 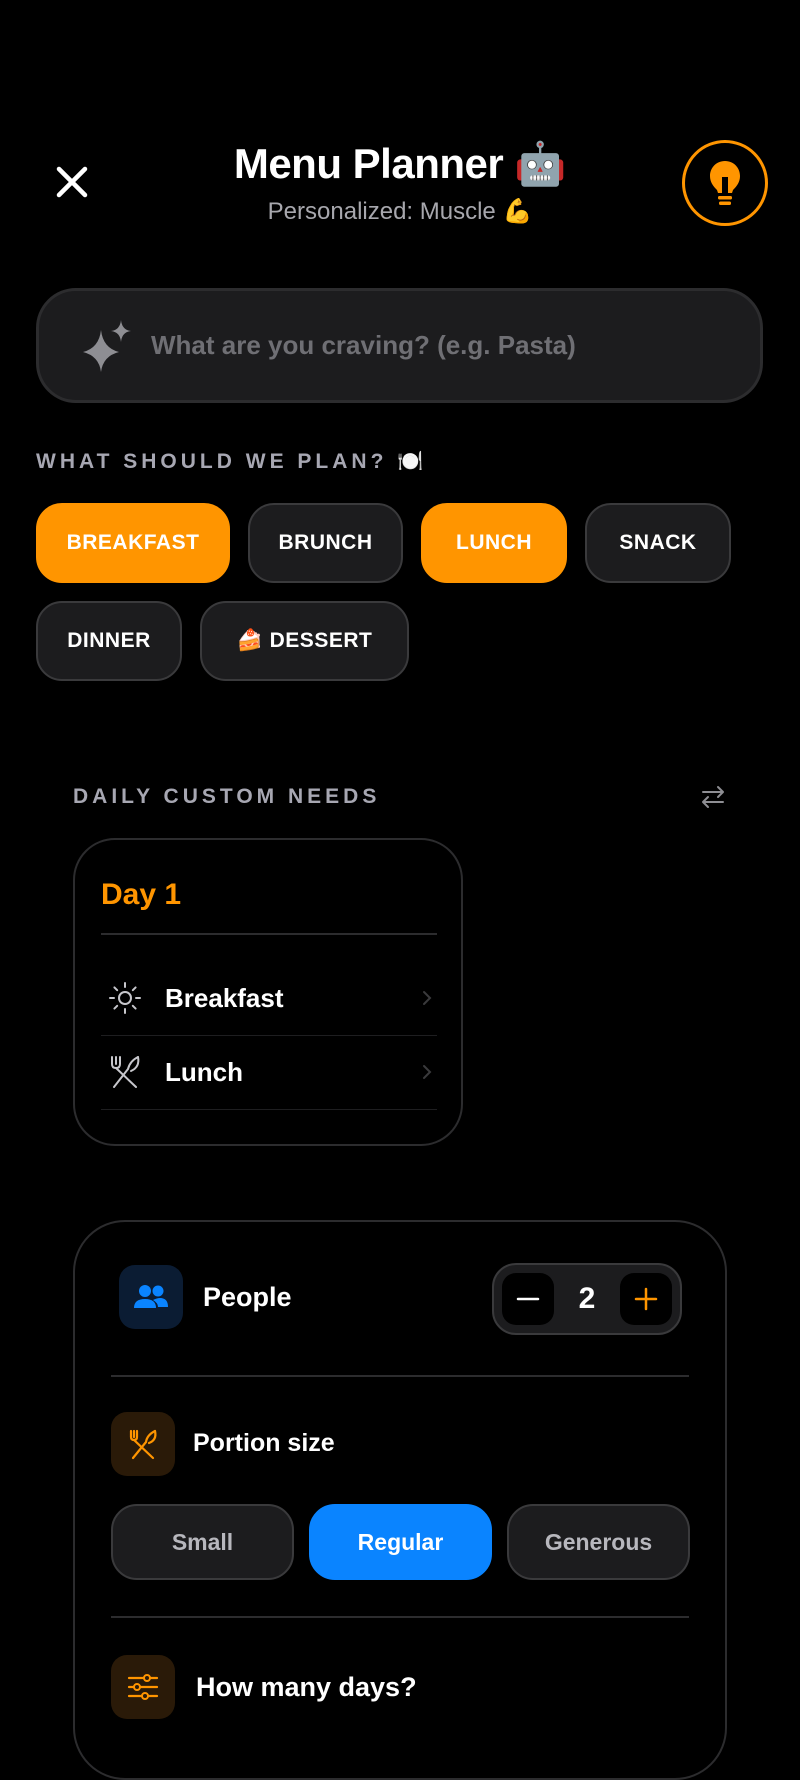 I want to click on page-subtitle: Personalized: Muscle 💪, so click(x=400, y=211).